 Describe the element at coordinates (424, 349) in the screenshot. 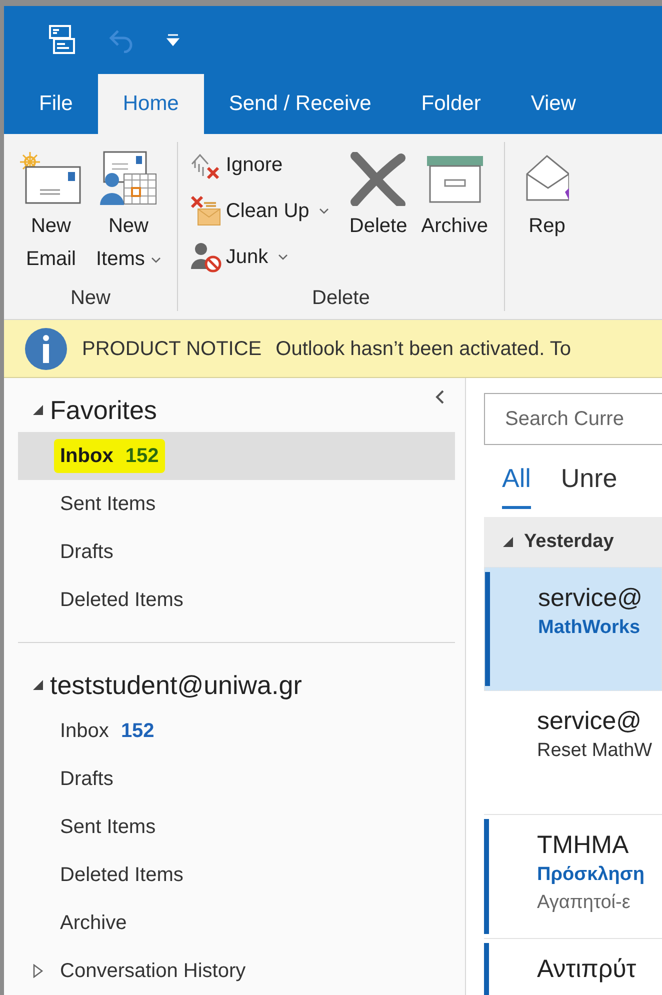

I see `notice-text: Outlook hasn’t been activated. To` at that location.